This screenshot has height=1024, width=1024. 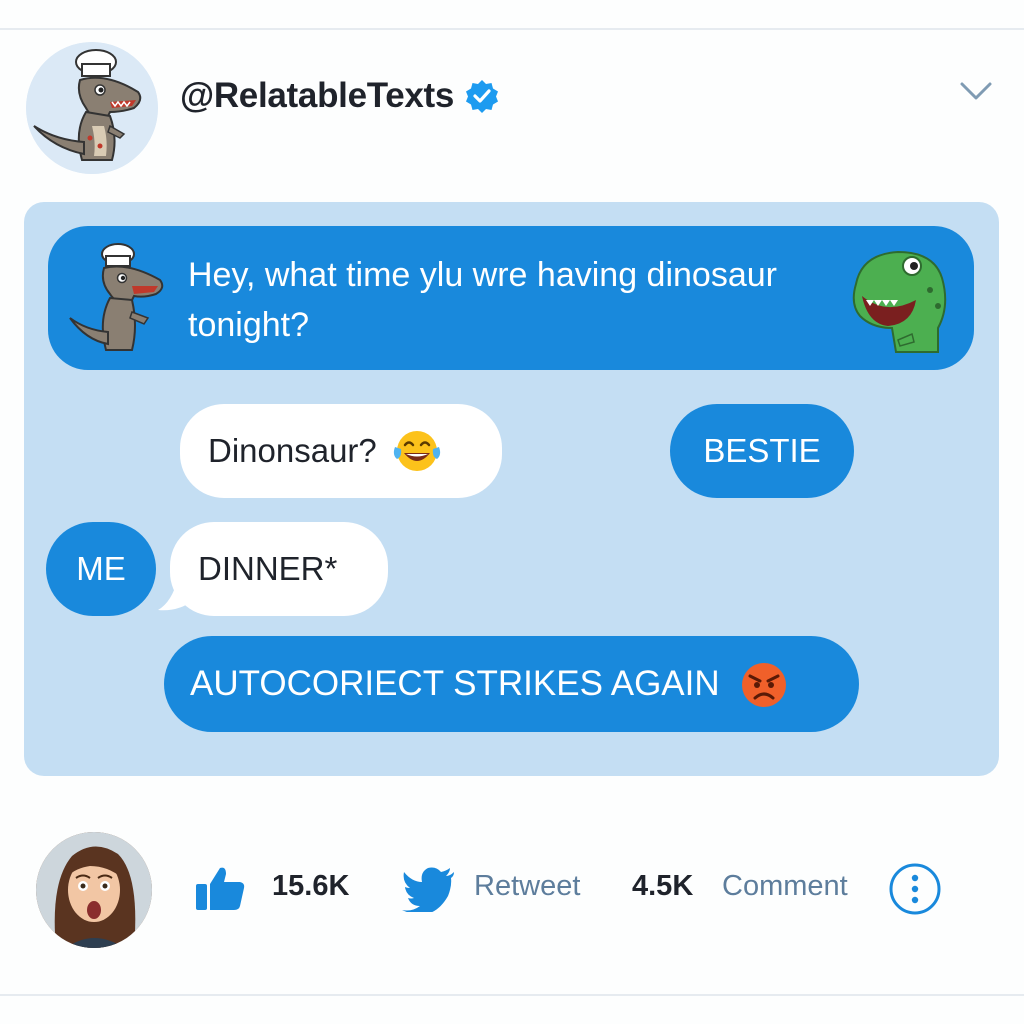 I want to click on account-handle: @RelatableTexts, so click(x=317, y=96).